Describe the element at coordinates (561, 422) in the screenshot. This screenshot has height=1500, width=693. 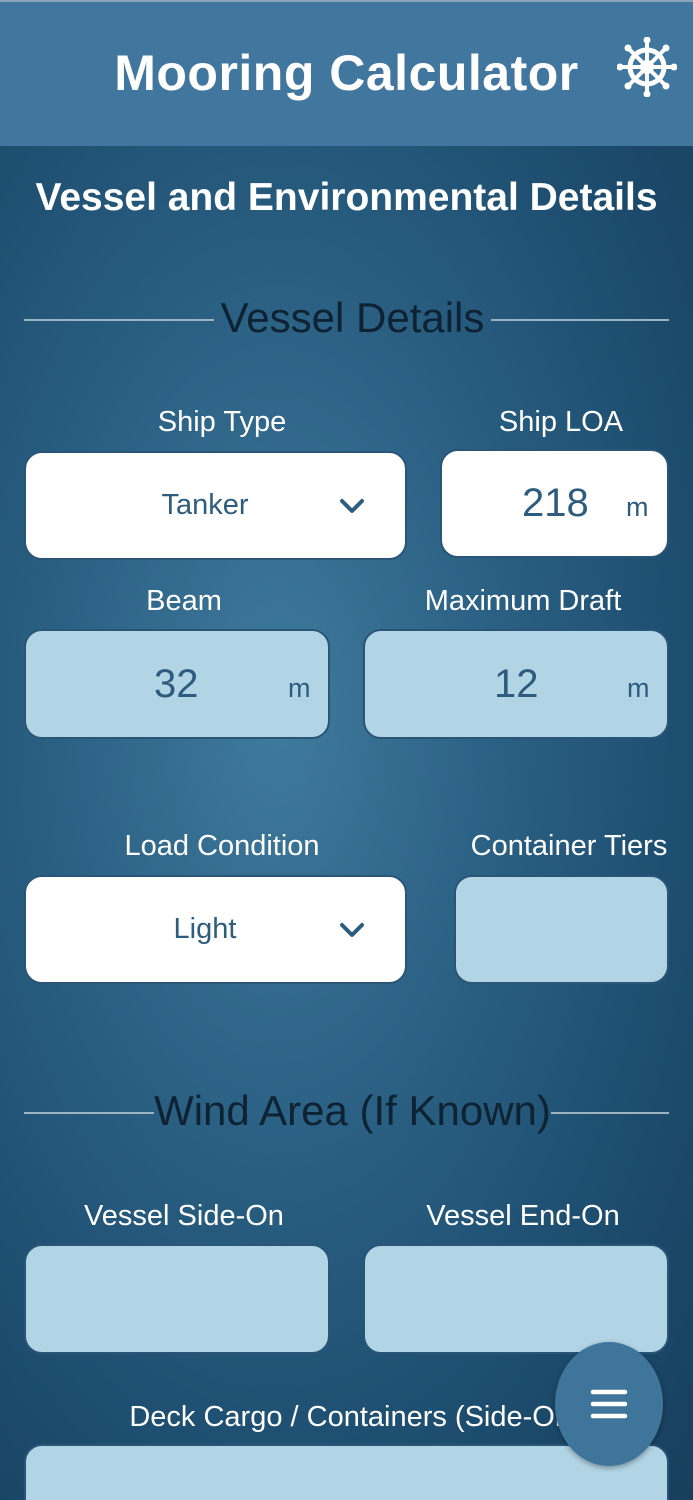
I see `ship-loa-label: Ship LOA` at that location.